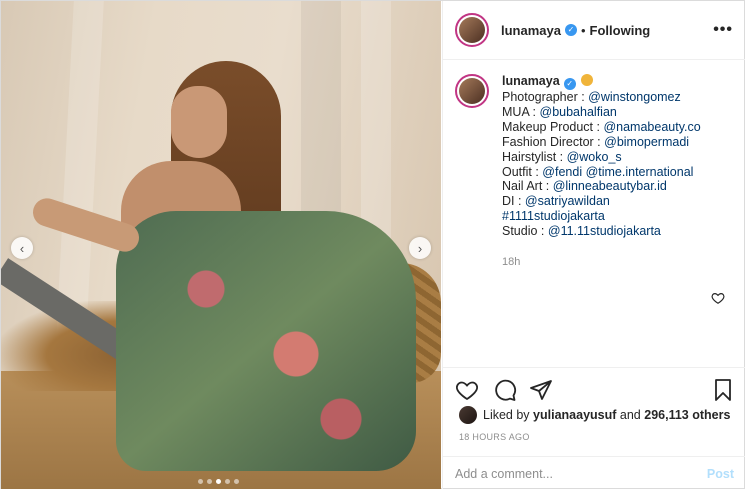 Image resolution: width=745 pixels, height=489 pixels. What do you see at coordinates (527, 186) in the screenshot?
I see `caption-credit-label: Nail Art :` at bounding box center [527, 186].